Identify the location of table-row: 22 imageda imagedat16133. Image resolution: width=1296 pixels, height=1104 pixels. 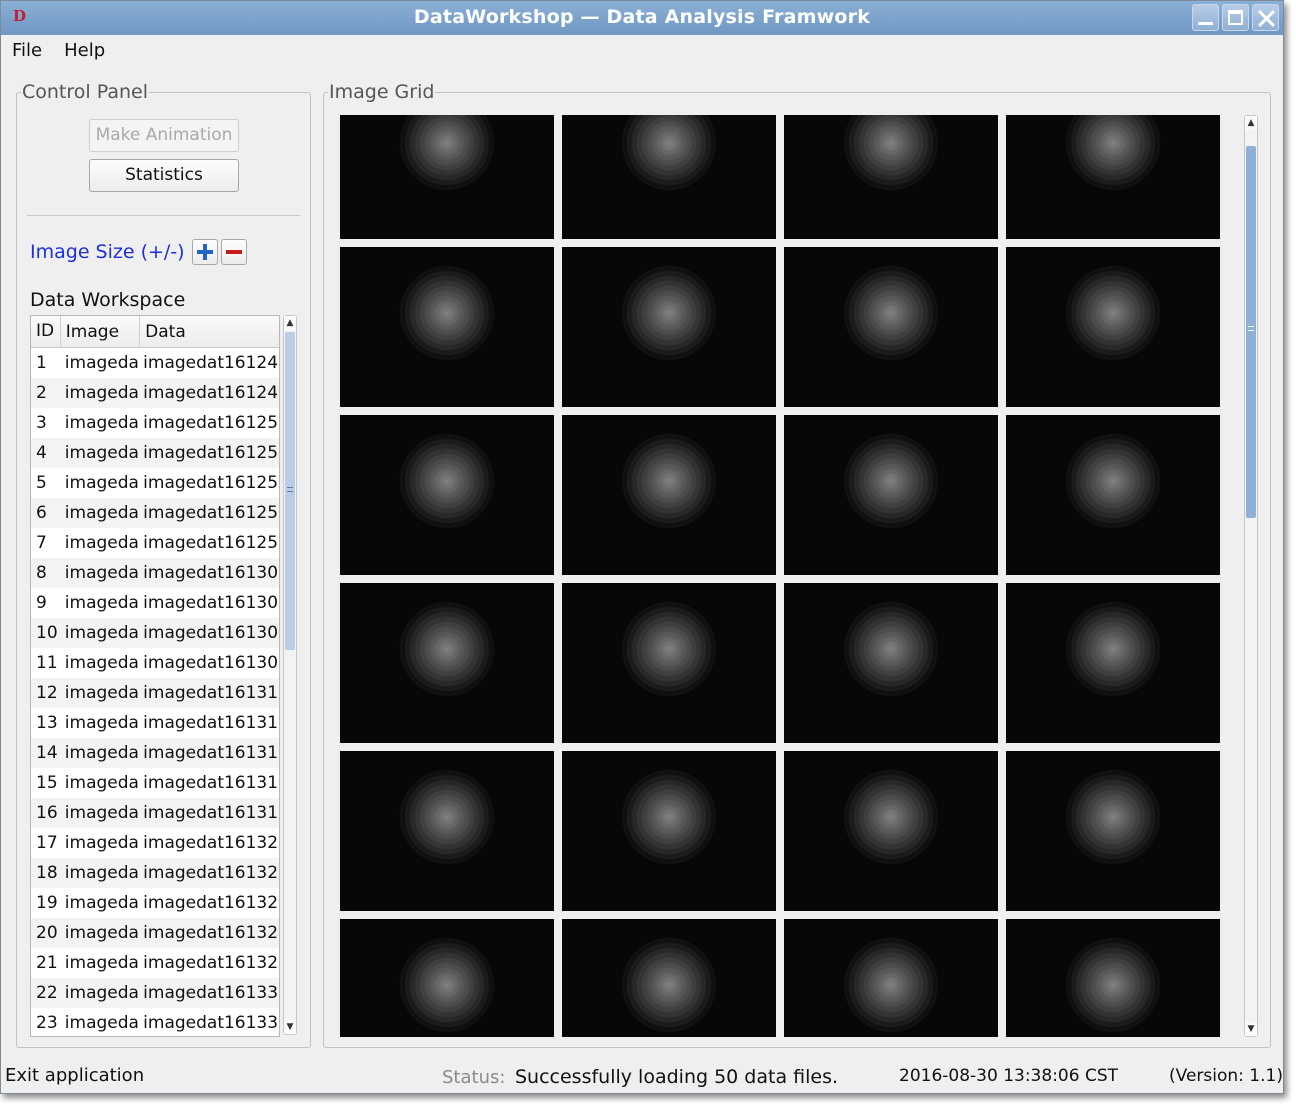
(155, 993).